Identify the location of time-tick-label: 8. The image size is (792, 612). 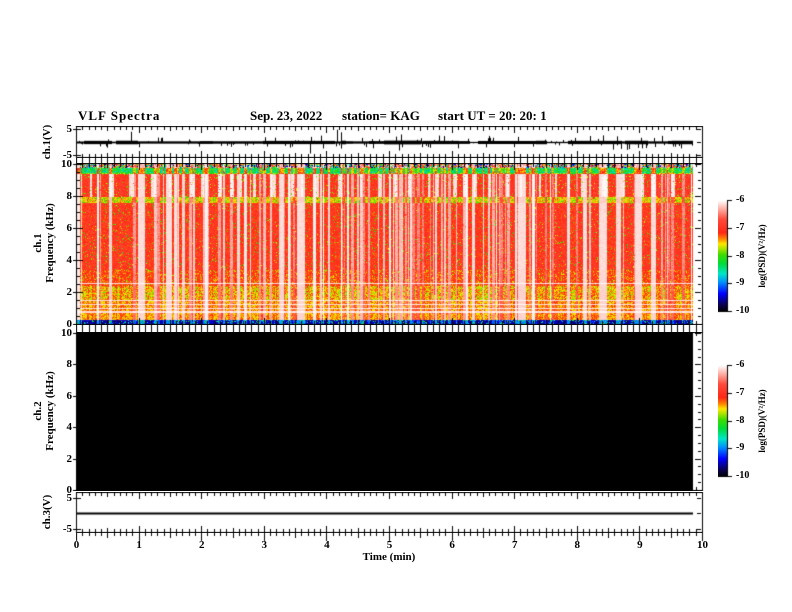
(577, 545).